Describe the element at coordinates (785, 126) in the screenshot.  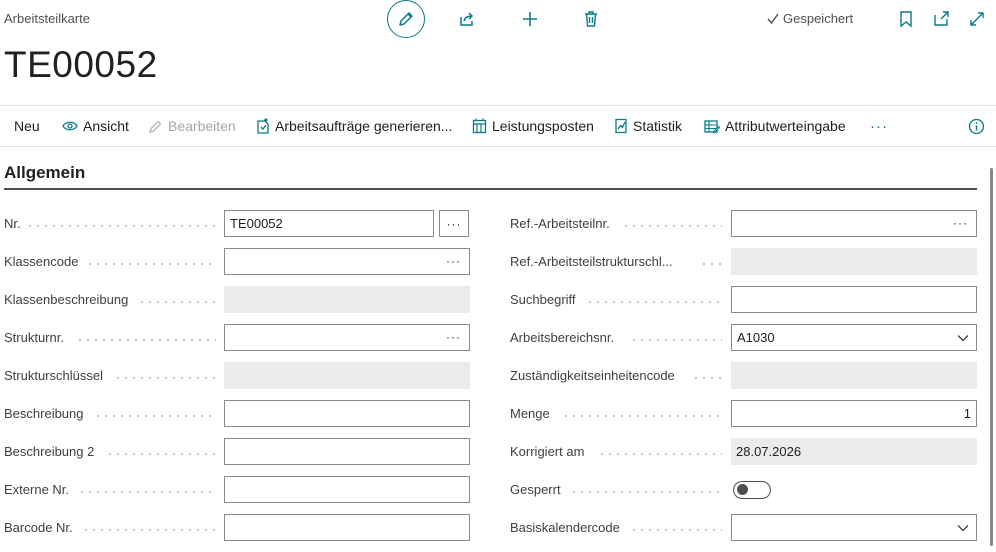
I see `attribute-entry-label: Attributwerteingabe` at that location.